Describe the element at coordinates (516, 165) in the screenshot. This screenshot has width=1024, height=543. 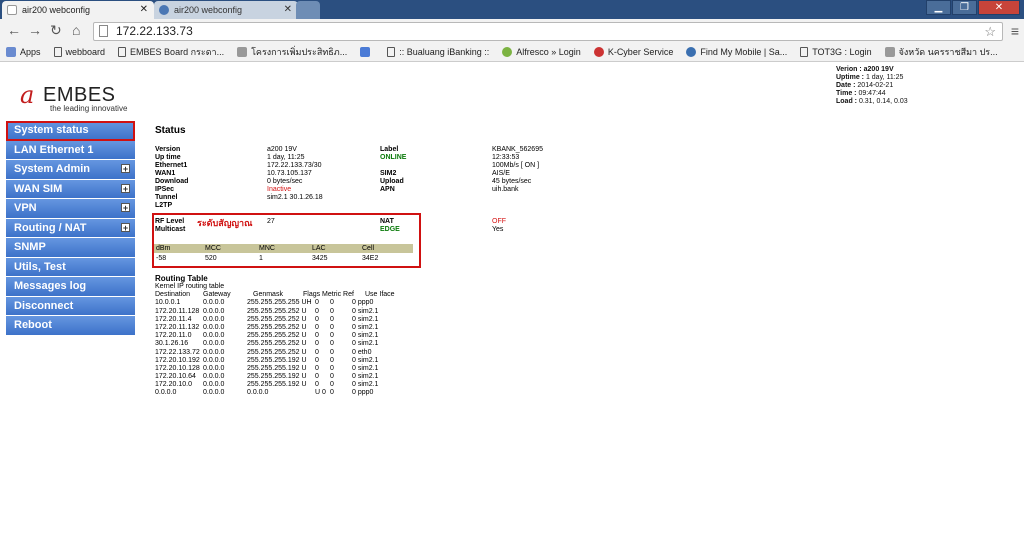
I see `ethernet-link-status: 100Mb/s [ ON ]` at that location.